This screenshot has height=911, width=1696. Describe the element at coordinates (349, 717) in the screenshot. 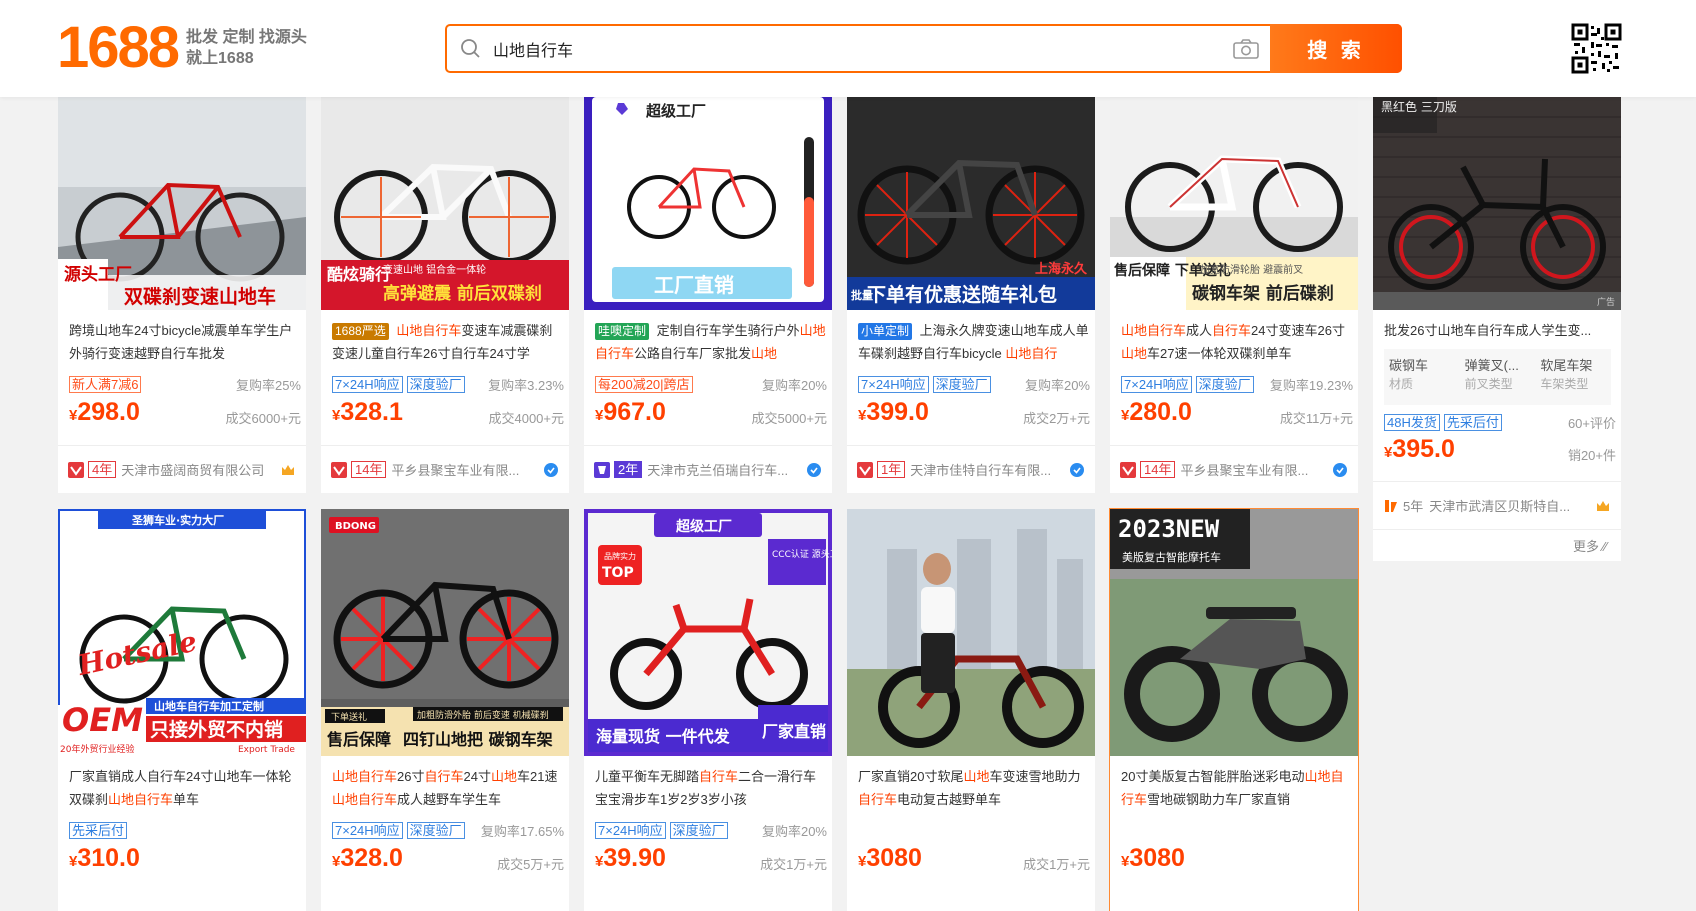

I see `banner-tiny-text: 下单送礼` at that location.